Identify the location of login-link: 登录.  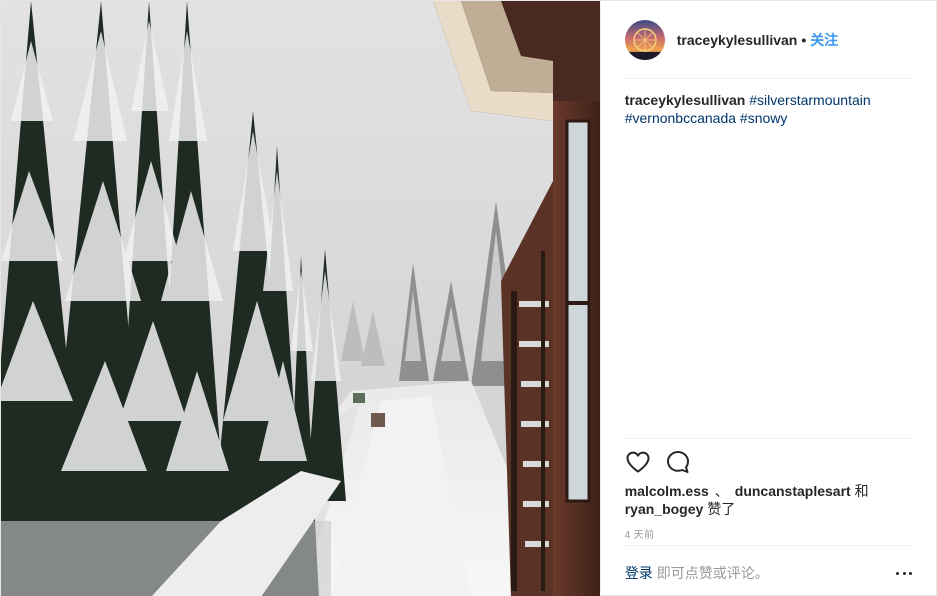
(639, 573).